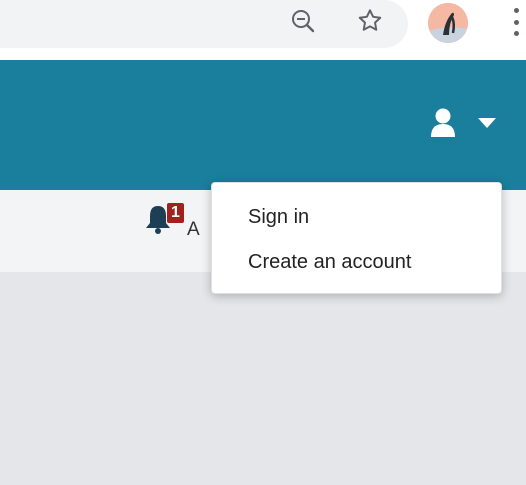  I want to click on sign-in-link: Sign in, so click(356, 223).